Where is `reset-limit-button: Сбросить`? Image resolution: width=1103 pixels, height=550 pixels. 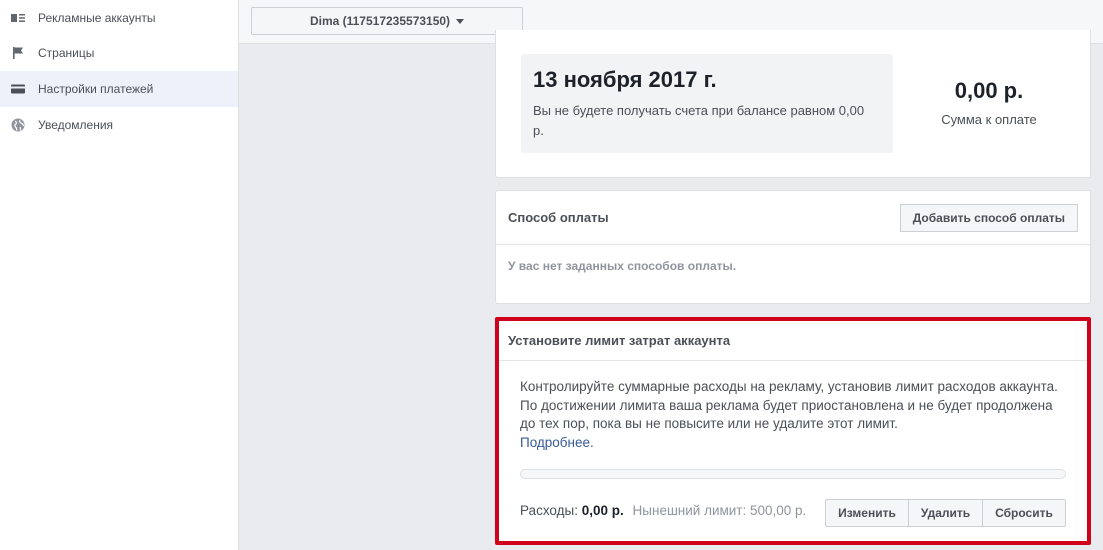
reset-limit-button: Сбросить is located at coordinates (1024, 513).